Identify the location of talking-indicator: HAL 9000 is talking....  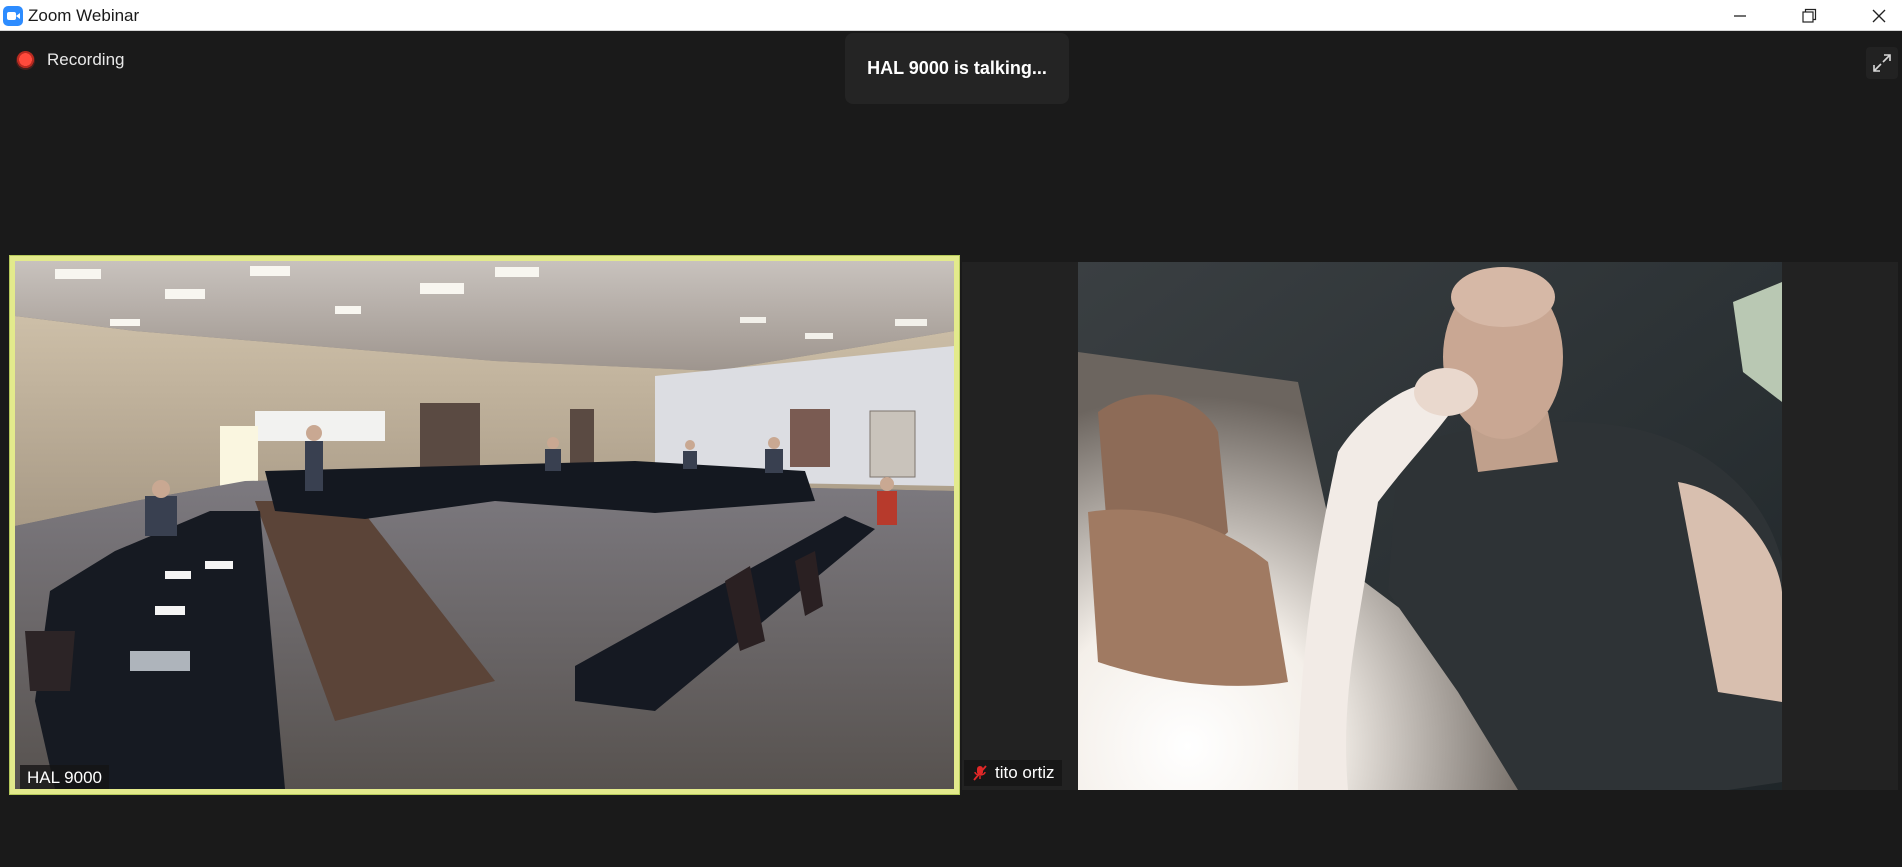
(957, 68).